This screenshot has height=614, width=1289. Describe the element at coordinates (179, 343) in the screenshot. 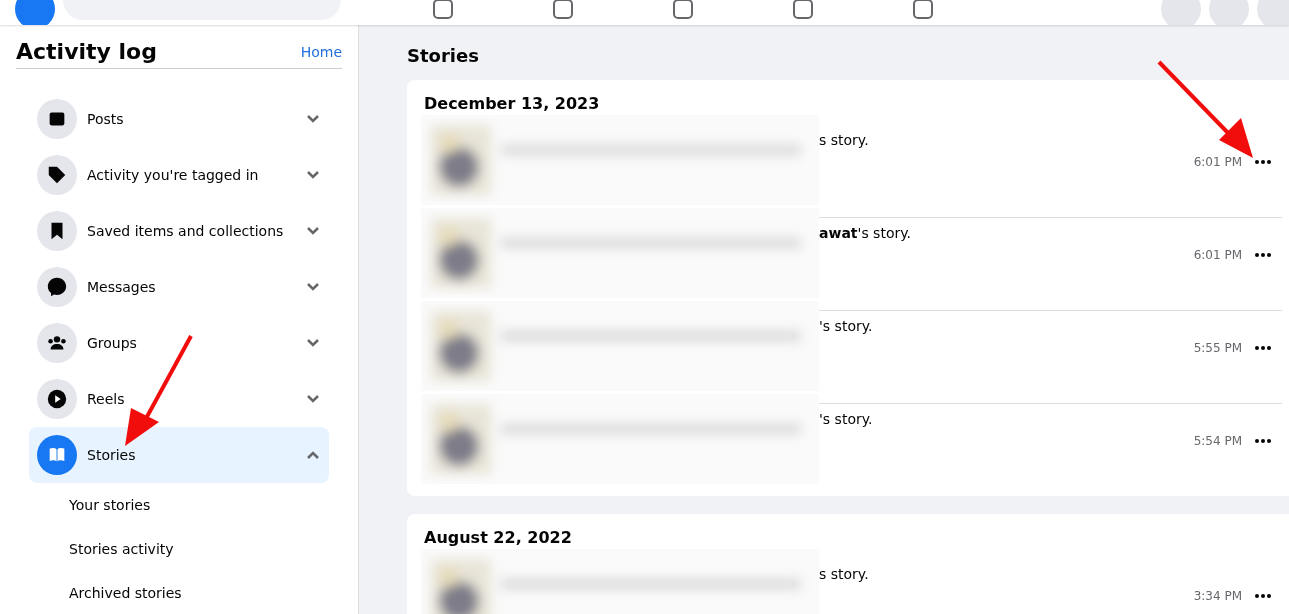

I see `menu-item: Groups` at that location.